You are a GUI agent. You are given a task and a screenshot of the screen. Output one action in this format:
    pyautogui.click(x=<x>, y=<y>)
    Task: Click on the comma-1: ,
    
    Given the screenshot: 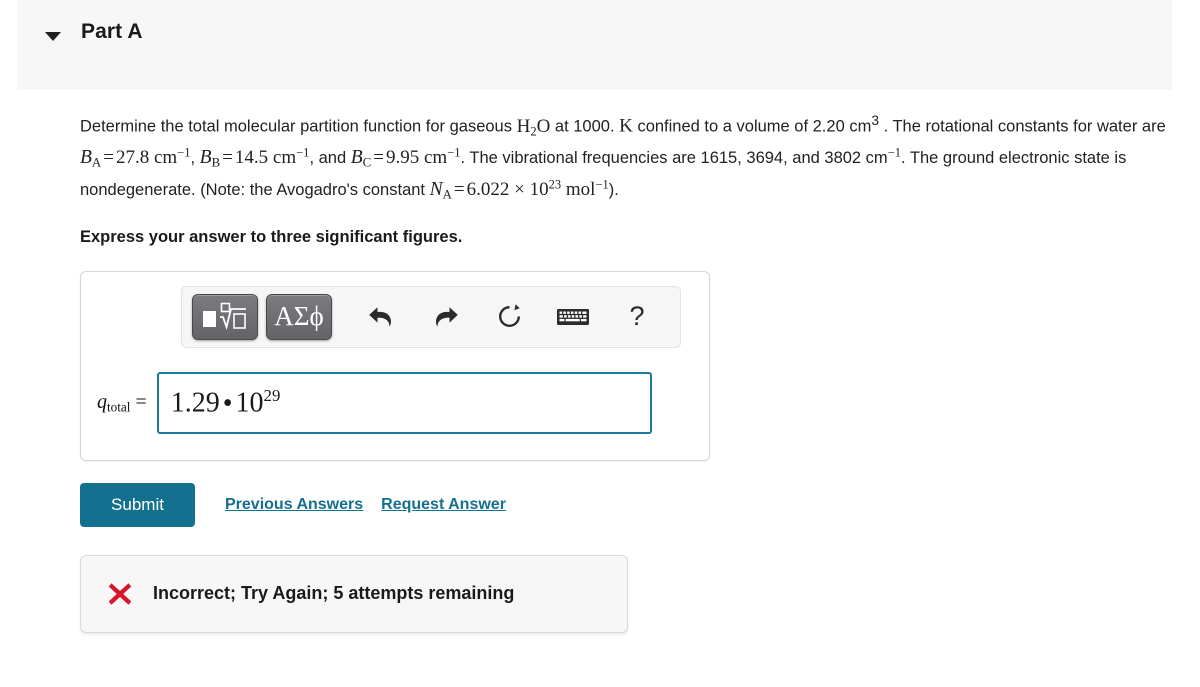 What is the action you would take?
    pyautogui.click(x=195, y=158)
    